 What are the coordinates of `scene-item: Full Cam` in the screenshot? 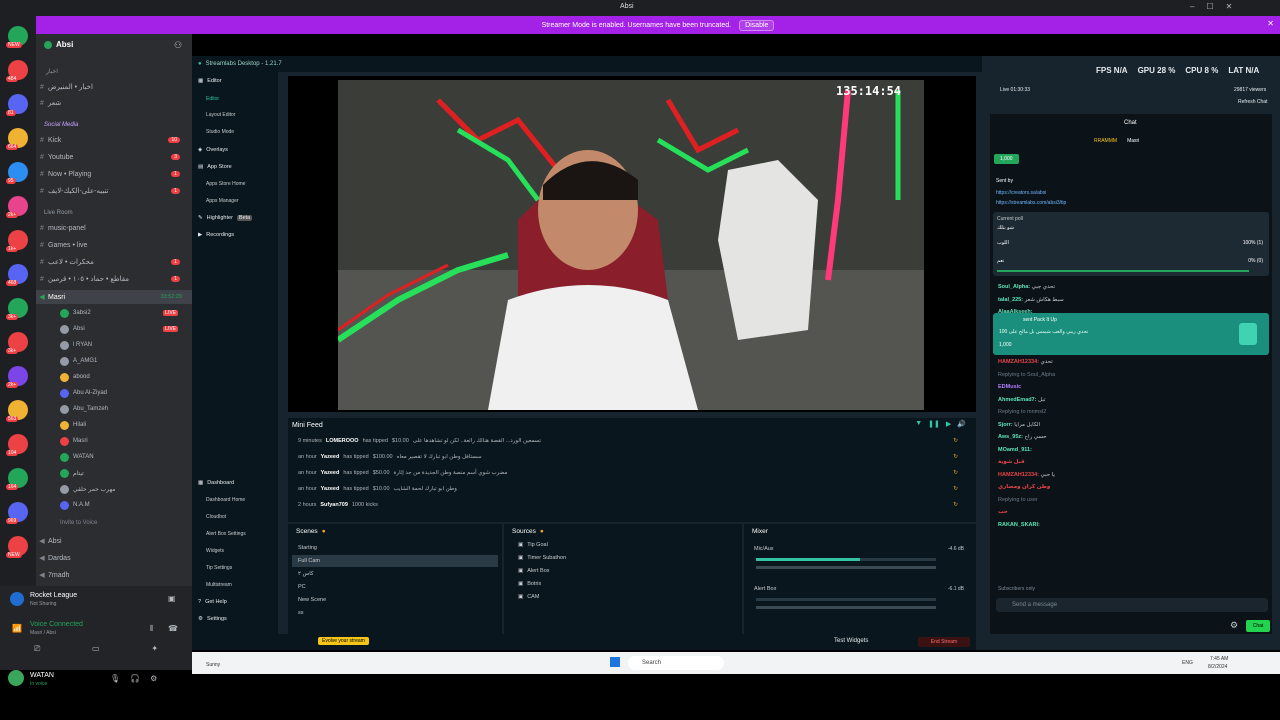 It's located at (395, 561).